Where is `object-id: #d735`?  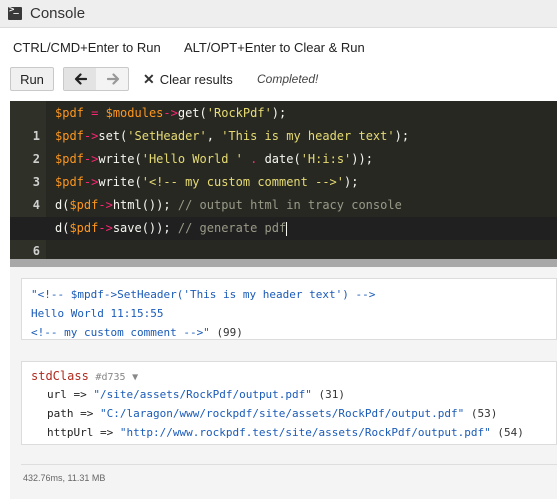
object-id: #d735 is located at coordinates (110, 377).